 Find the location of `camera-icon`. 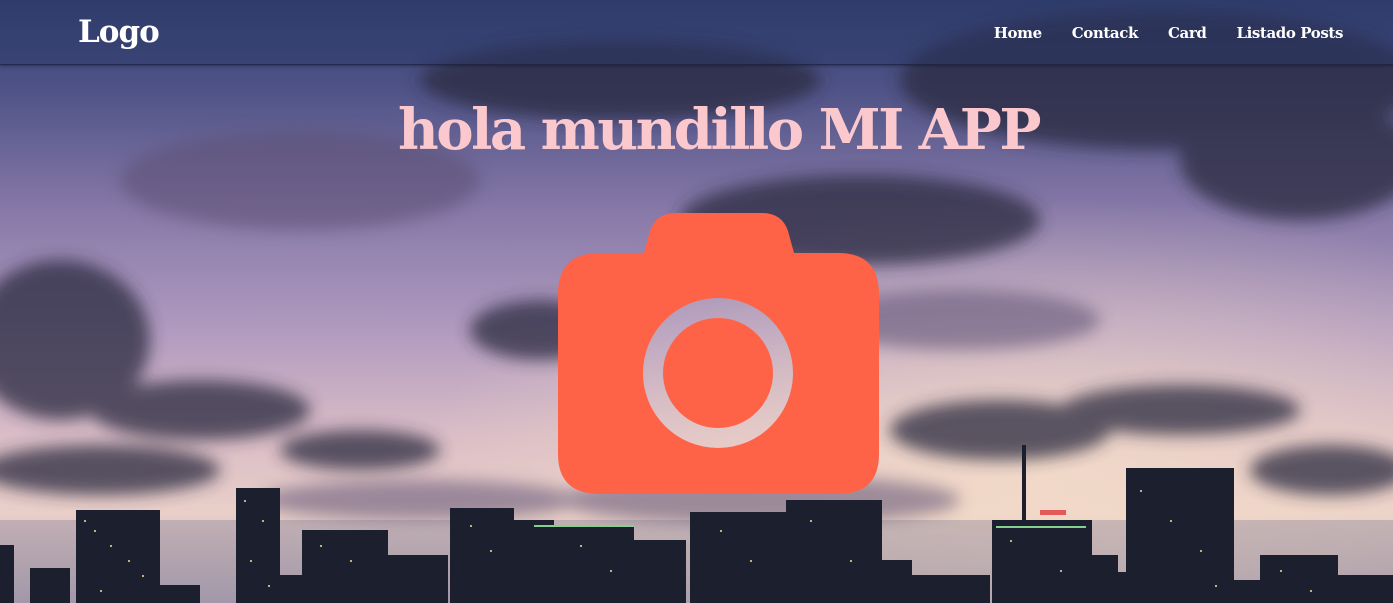

camera-icon is located at coordinates (718, 353).